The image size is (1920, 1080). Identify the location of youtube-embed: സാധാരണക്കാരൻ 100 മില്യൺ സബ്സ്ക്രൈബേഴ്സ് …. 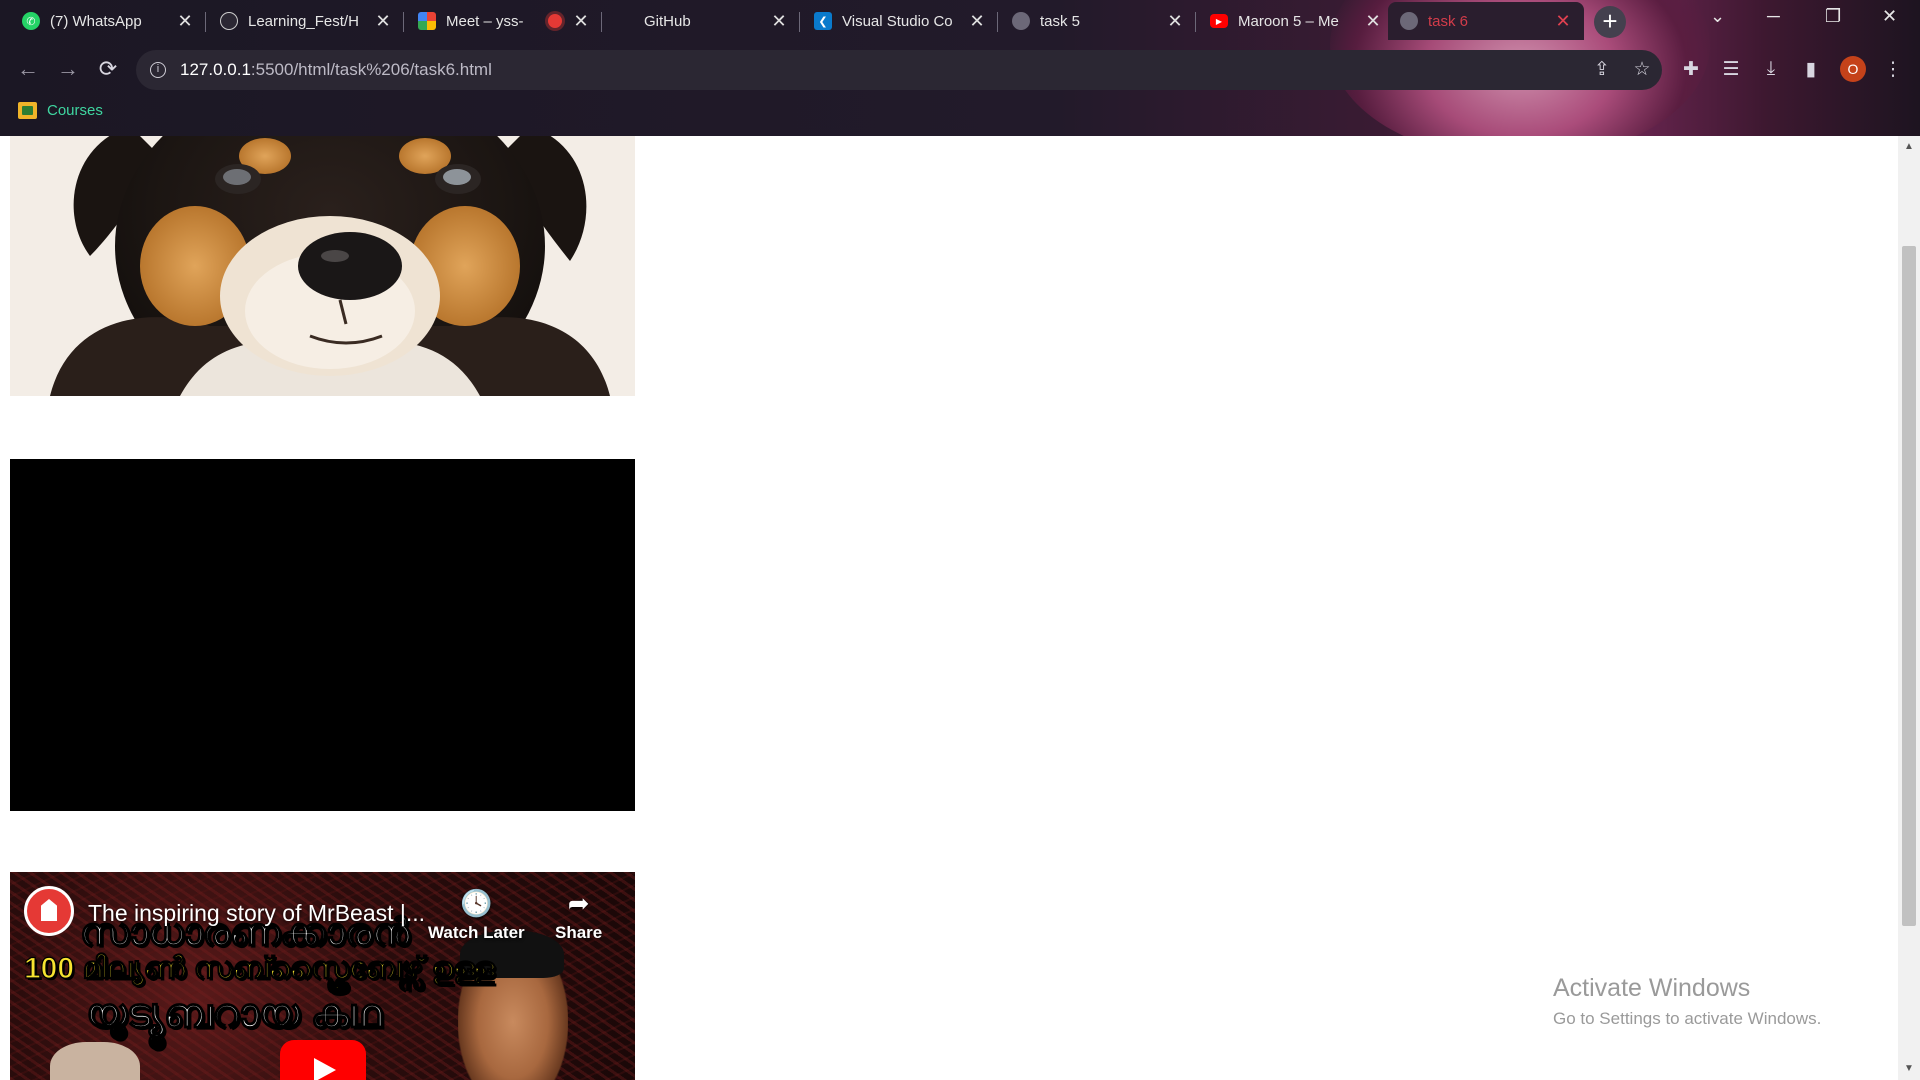
(322, 976).